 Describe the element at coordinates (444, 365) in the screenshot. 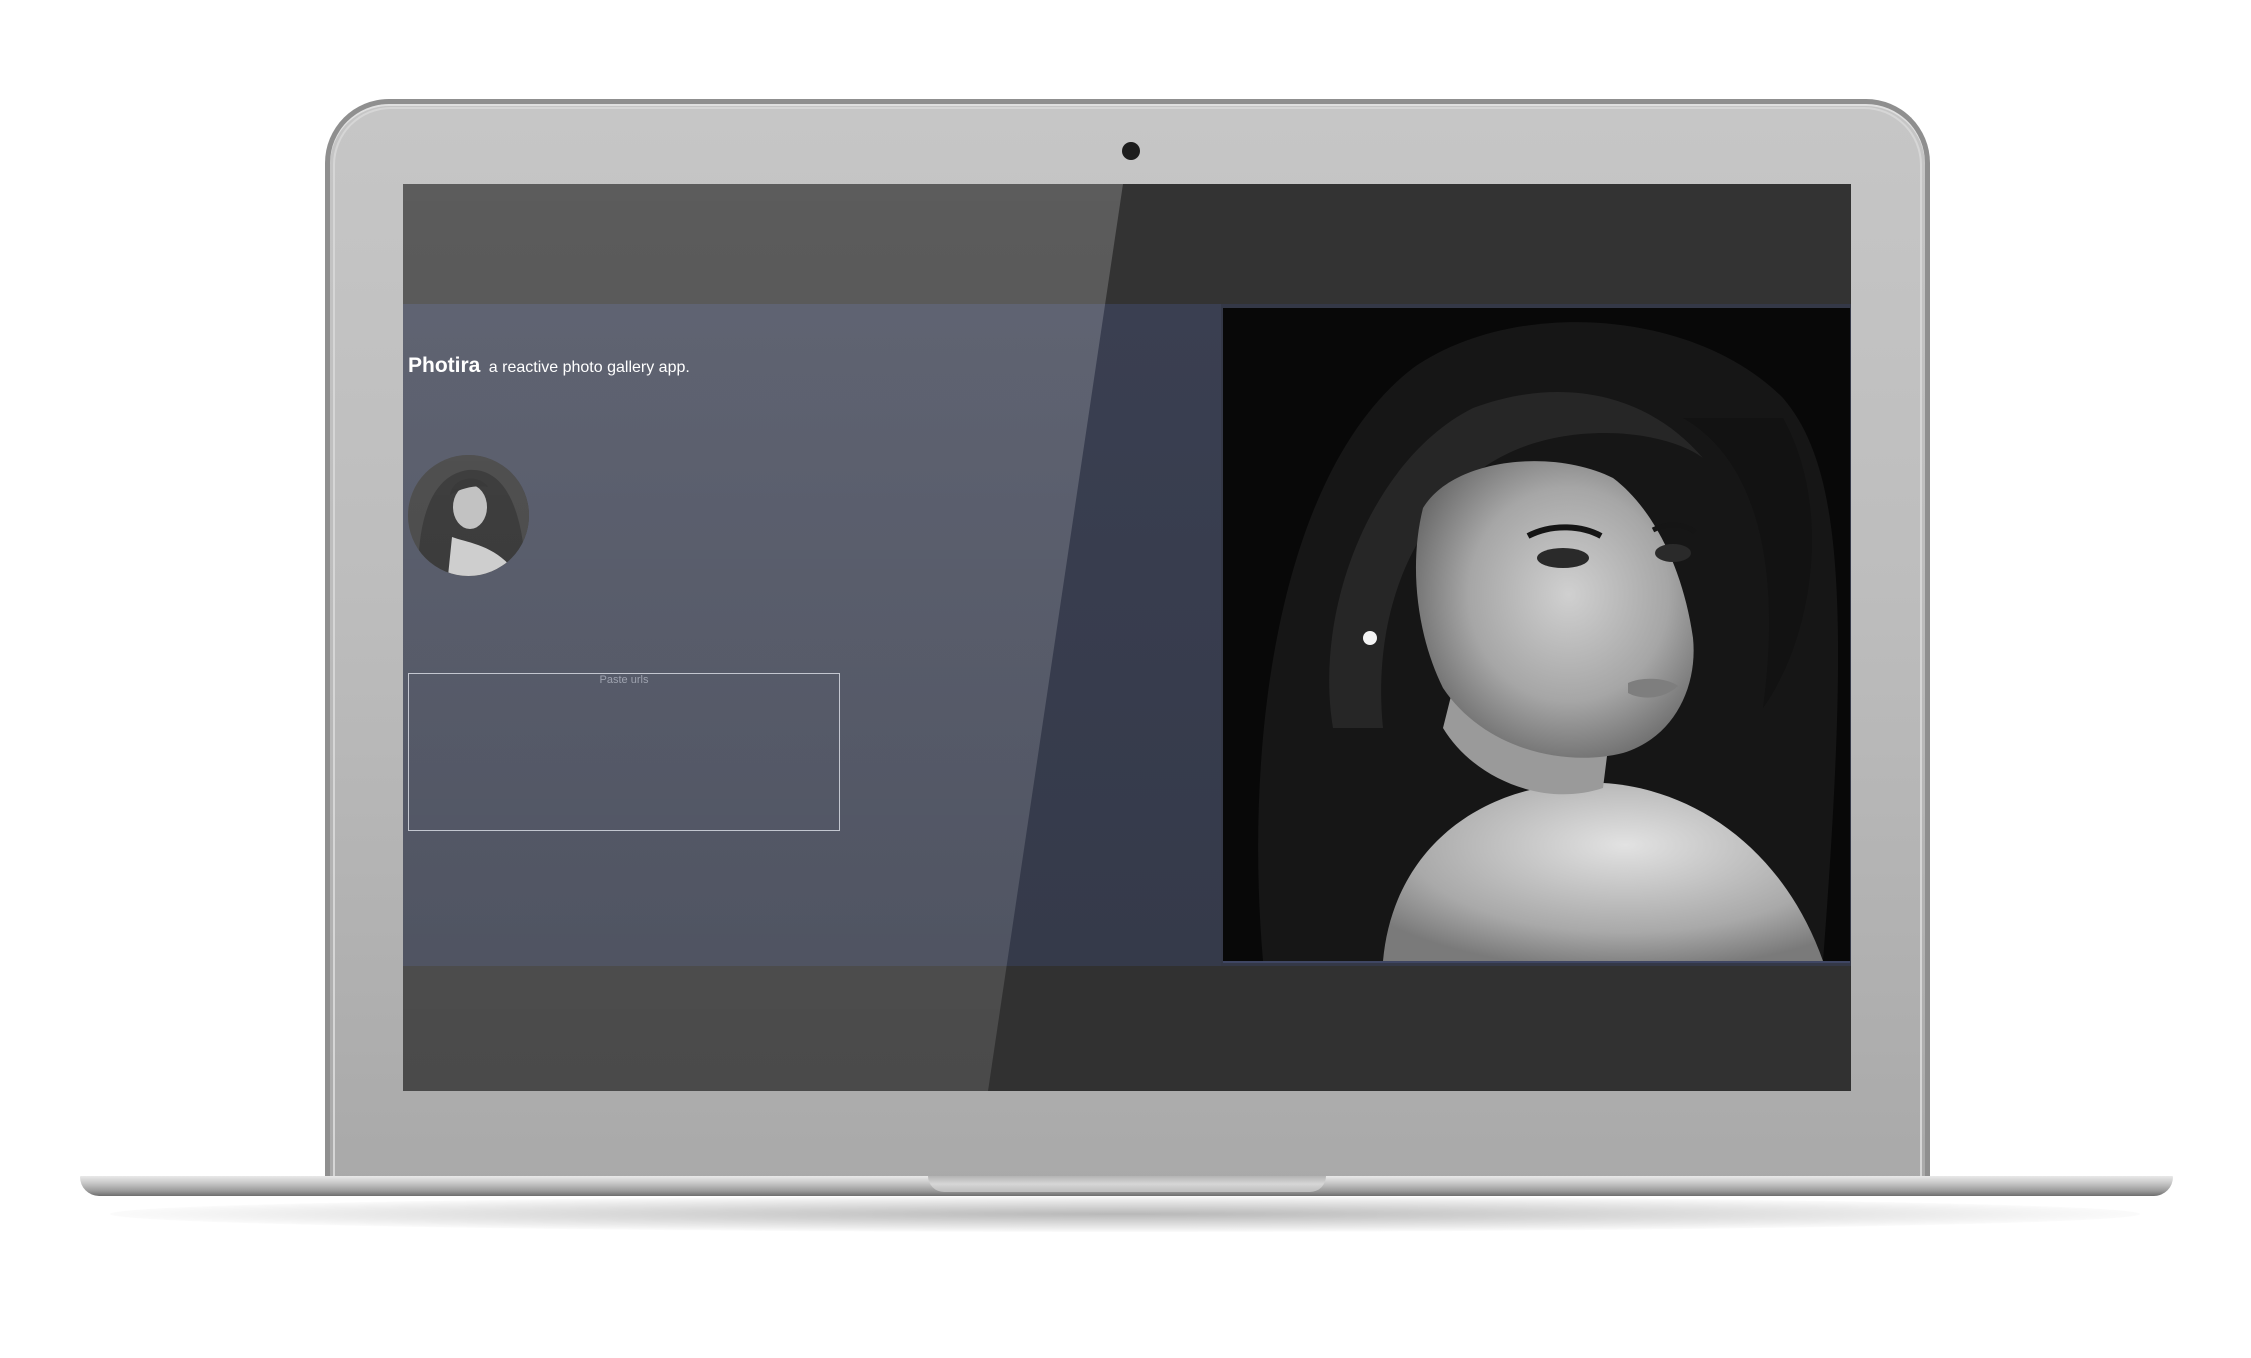

I see `app-brand: Photira` at that location.